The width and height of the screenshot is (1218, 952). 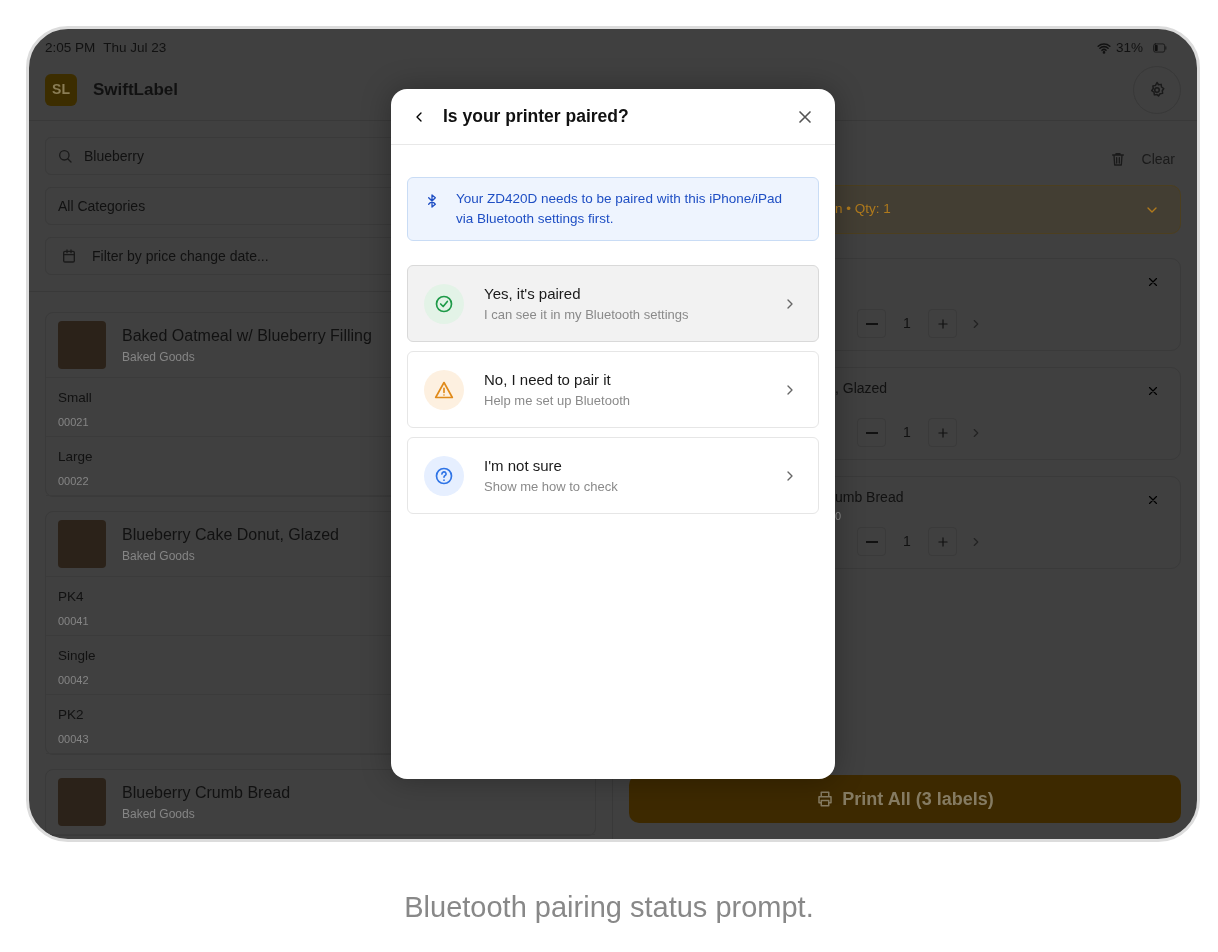 What do you see at coordinates (523, 465) in the screenshot?
I see `option-title: I'm not sure` at bounding box center [523, 465].